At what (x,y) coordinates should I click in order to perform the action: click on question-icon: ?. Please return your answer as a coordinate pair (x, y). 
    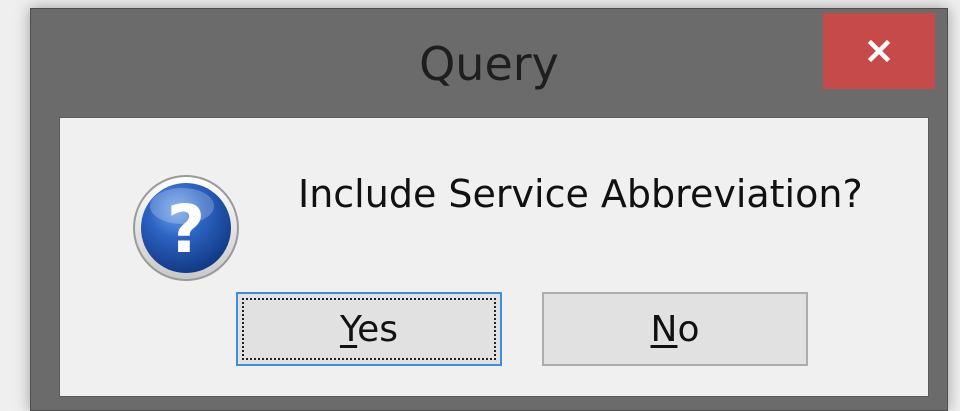
    Looking at the image, I should click on (186, 228).